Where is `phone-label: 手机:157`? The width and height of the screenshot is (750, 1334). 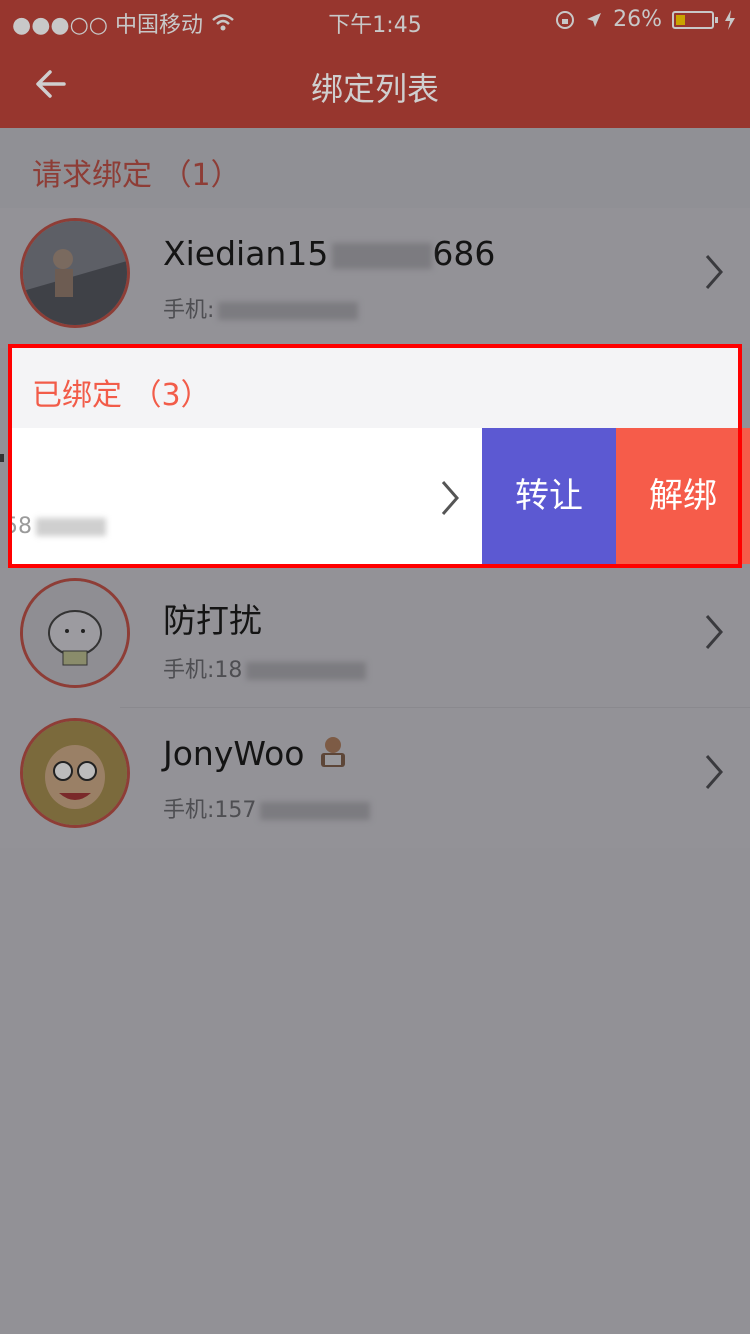 phone-label: 手机:157 is located at coordinates (210, 810).